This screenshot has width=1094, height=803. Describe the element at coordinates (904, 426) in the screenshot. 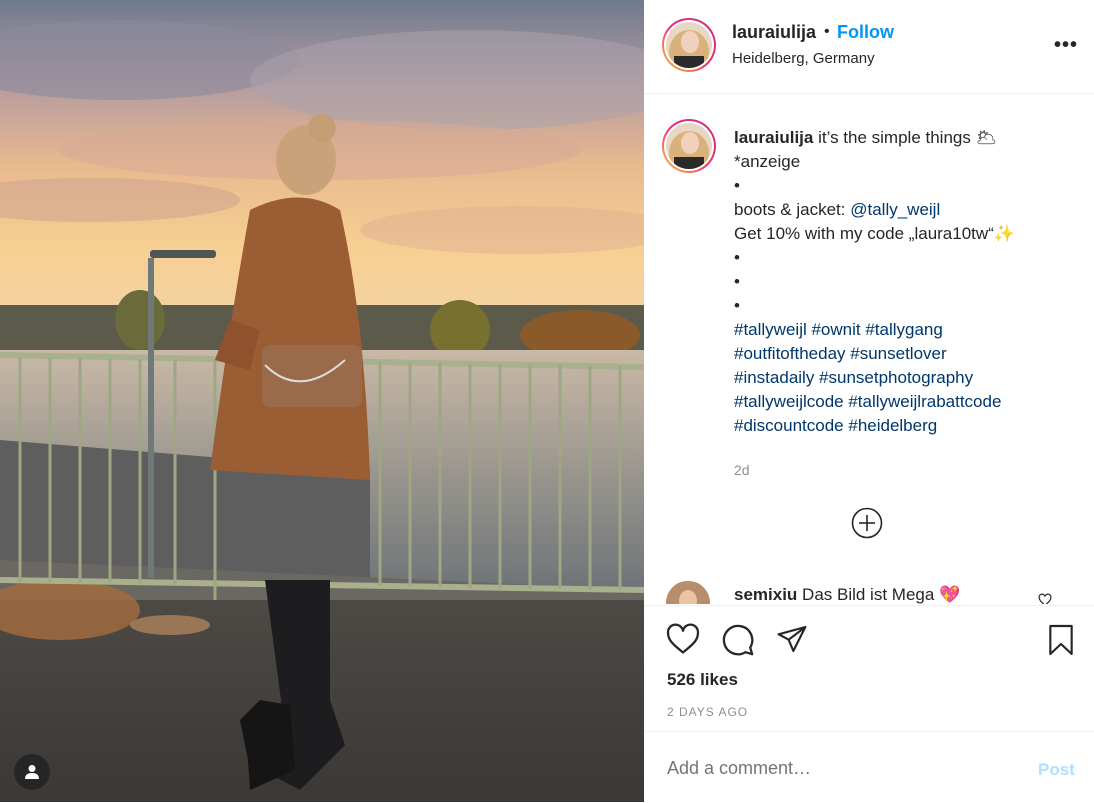

I see `hashtag-line: #discountcode #heidelberg` at that location.